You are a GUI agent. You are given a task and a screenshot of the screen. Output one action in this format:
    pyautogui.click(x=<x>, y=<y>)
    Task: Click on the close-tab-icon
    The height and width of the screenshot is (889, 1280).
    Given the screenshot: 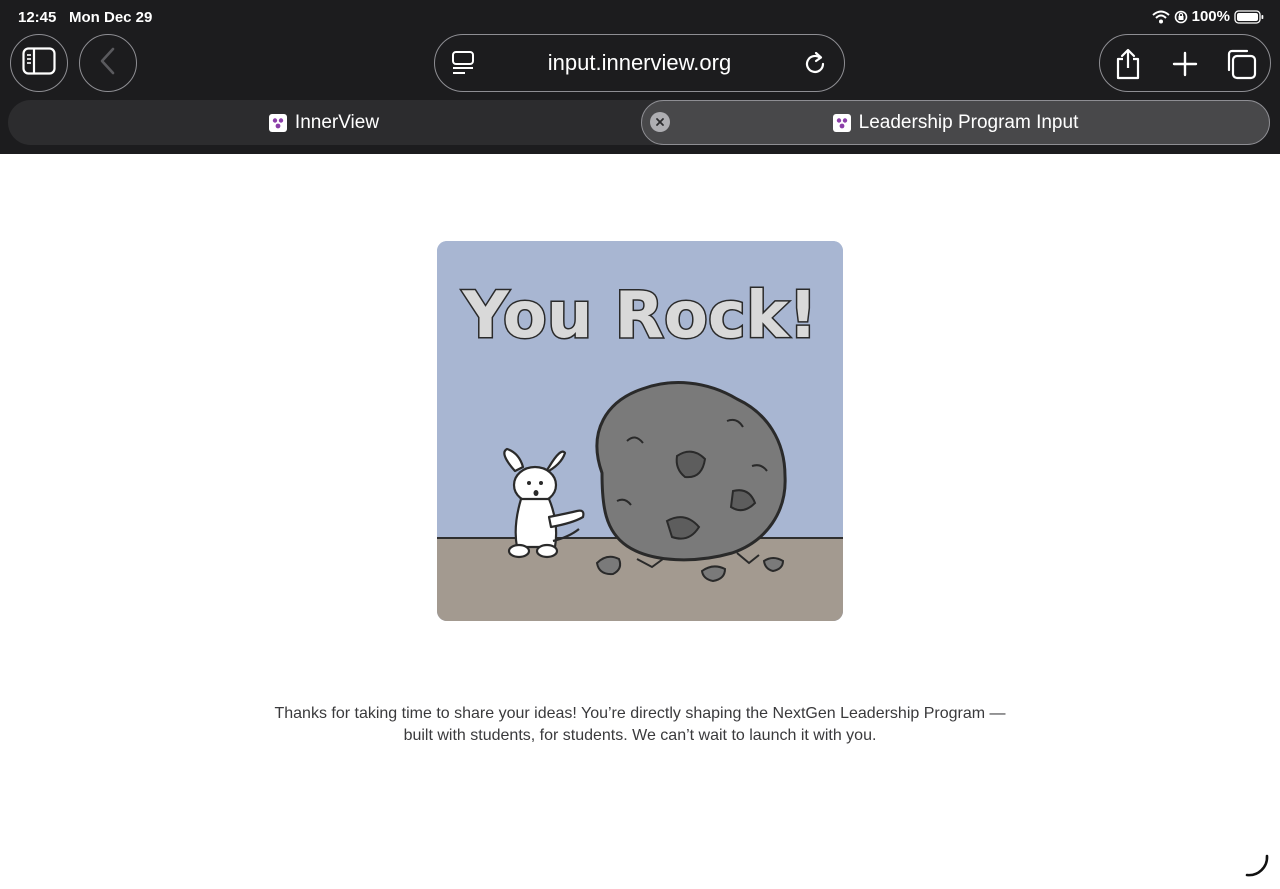 What is the action you would take?
    pyautogui.click(x=660, y=122)
    